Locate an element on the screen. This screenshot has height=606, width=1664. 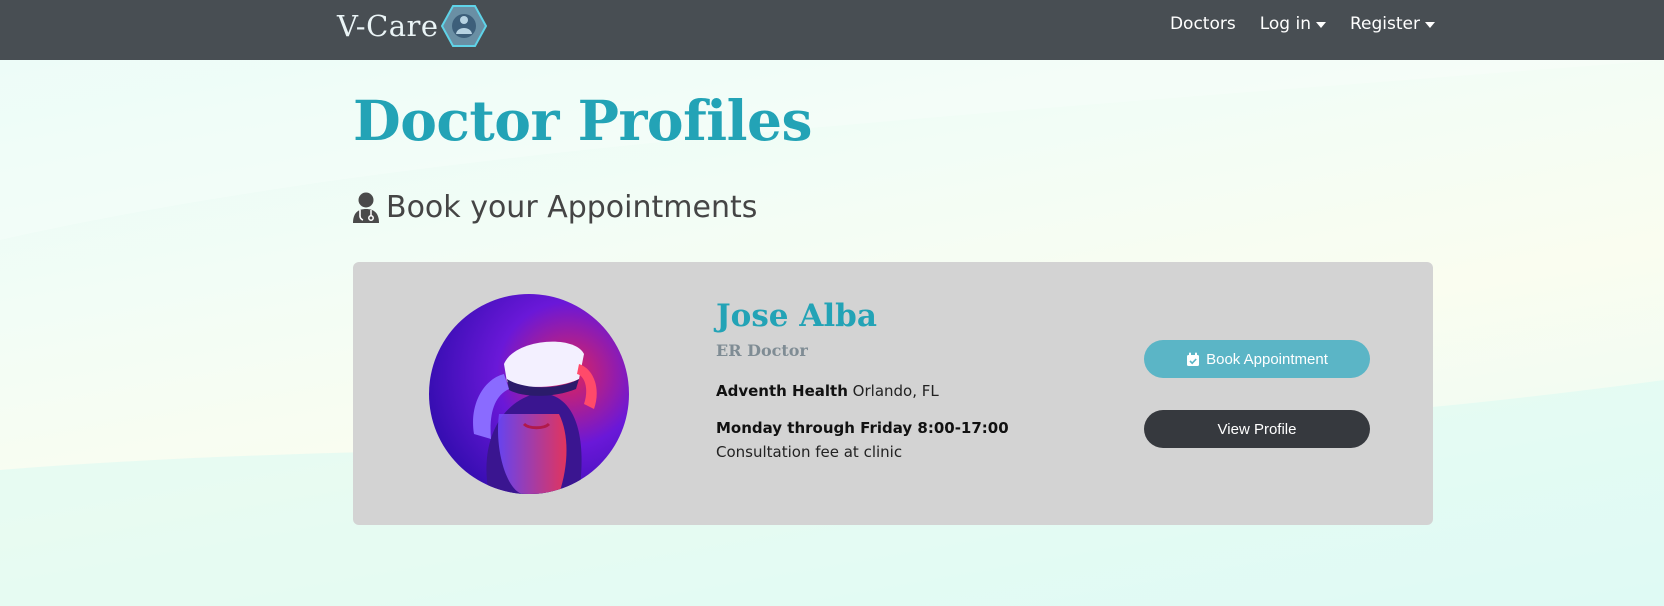
doctor-schedule: Monday through Friday 8:00-17:00 is located at coordinates (862, 428).